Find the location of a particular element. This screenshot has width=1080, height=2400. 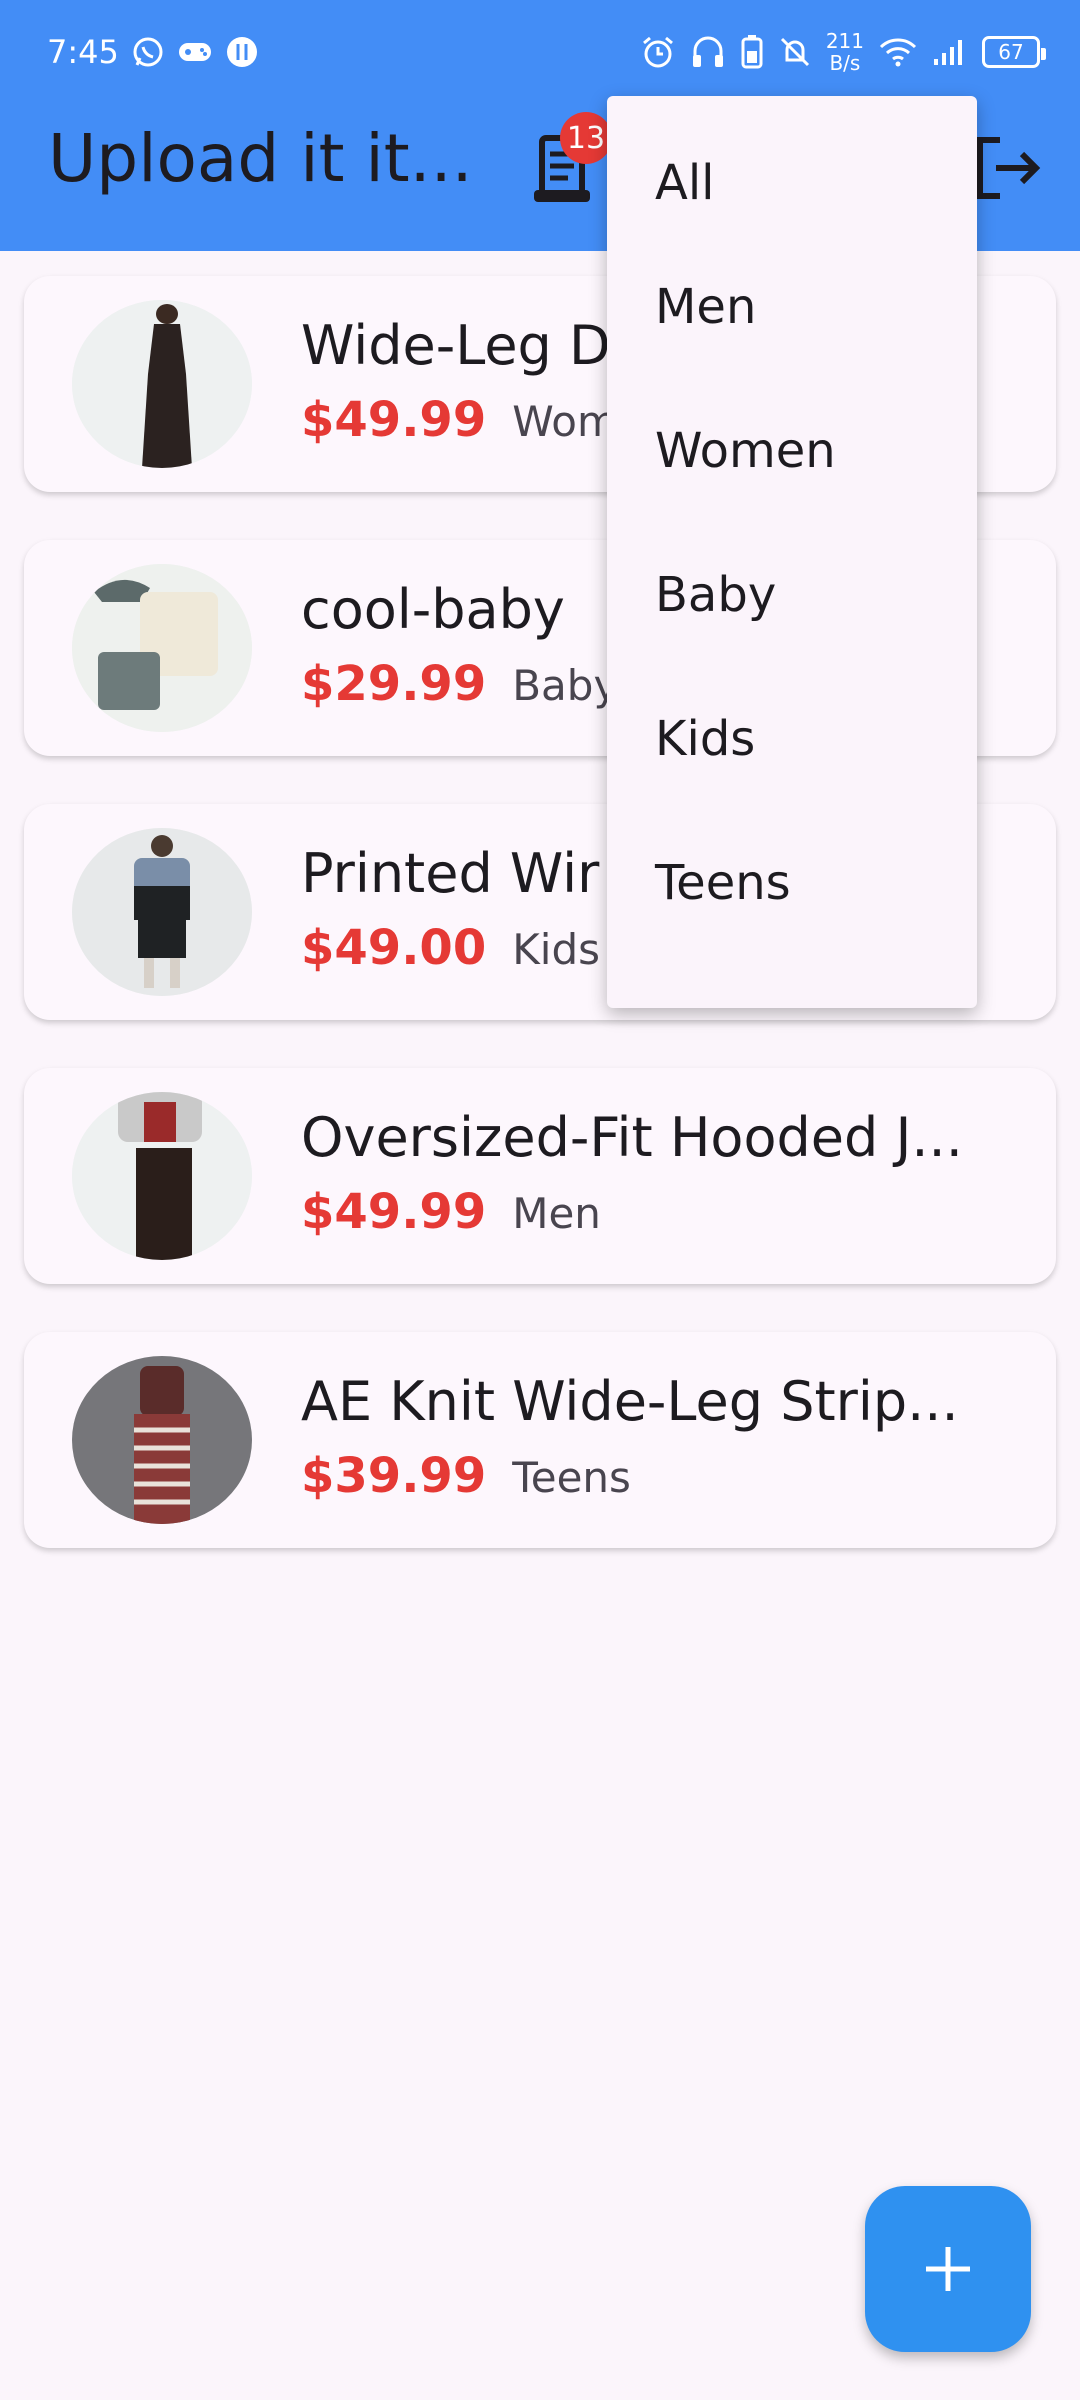

product-card: AE Knit Wide-Leg Strip... $39.99 Teens is located at coordinates (540, 1440).